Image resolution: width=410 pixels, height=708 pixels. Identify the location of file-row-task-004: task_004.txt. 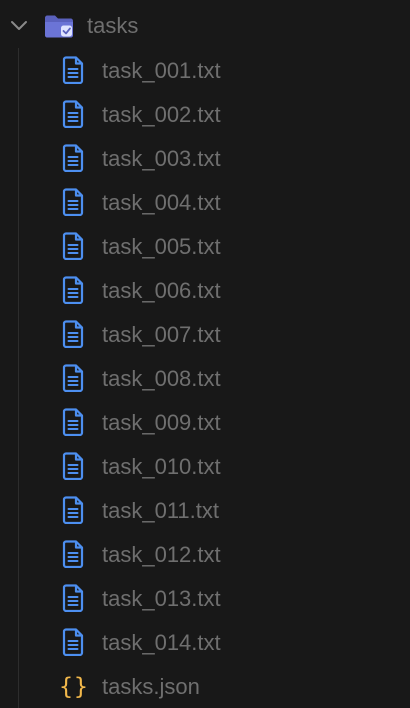
(205, 202).